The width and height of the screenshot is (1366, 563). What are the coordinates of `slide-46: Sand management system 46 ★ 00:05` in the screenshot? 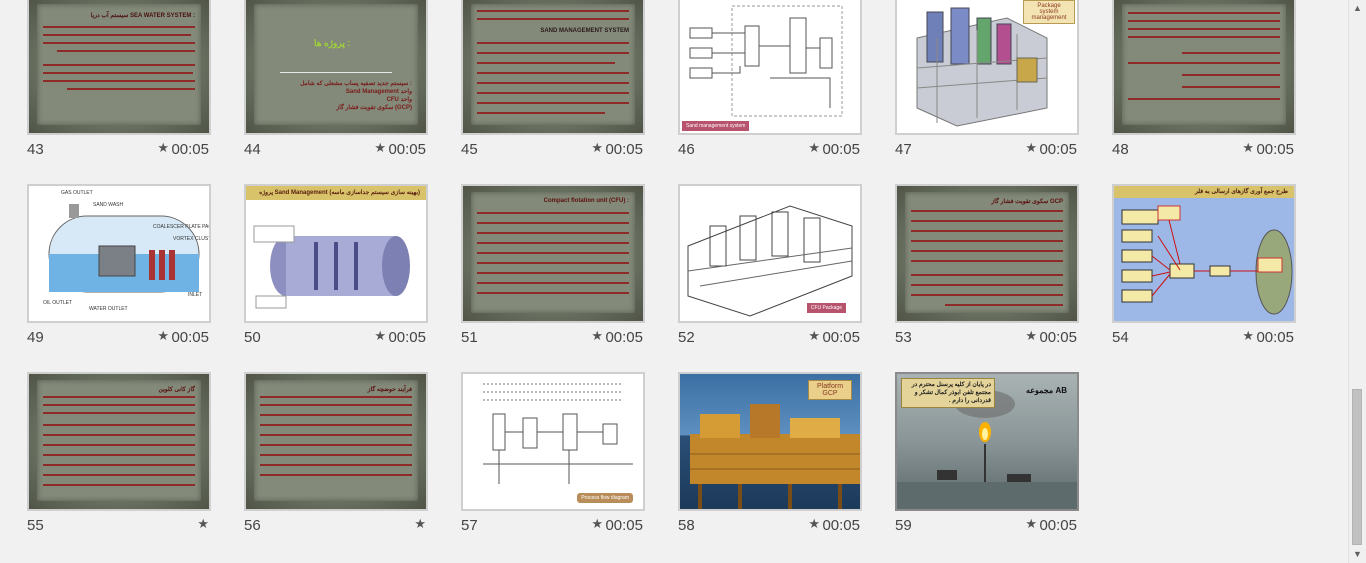 It's located at (770, 80).